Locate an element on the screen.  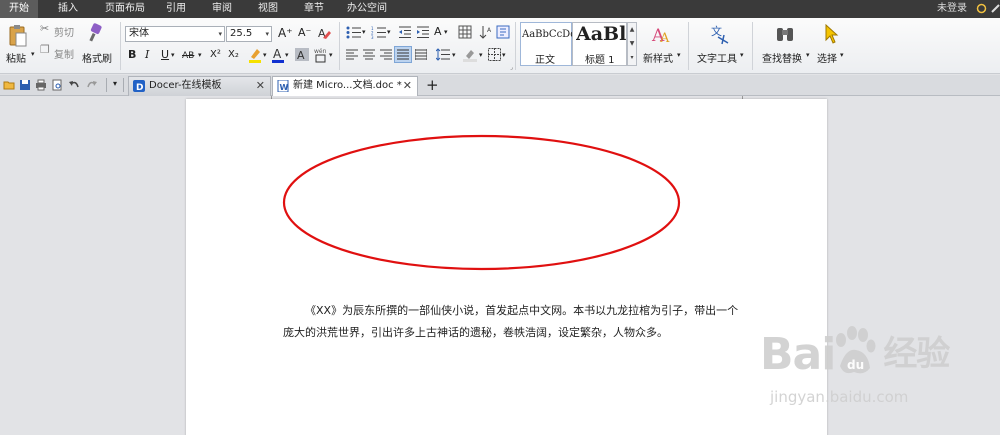
strikethrough-button: AB is located at coordinates (188, 56).